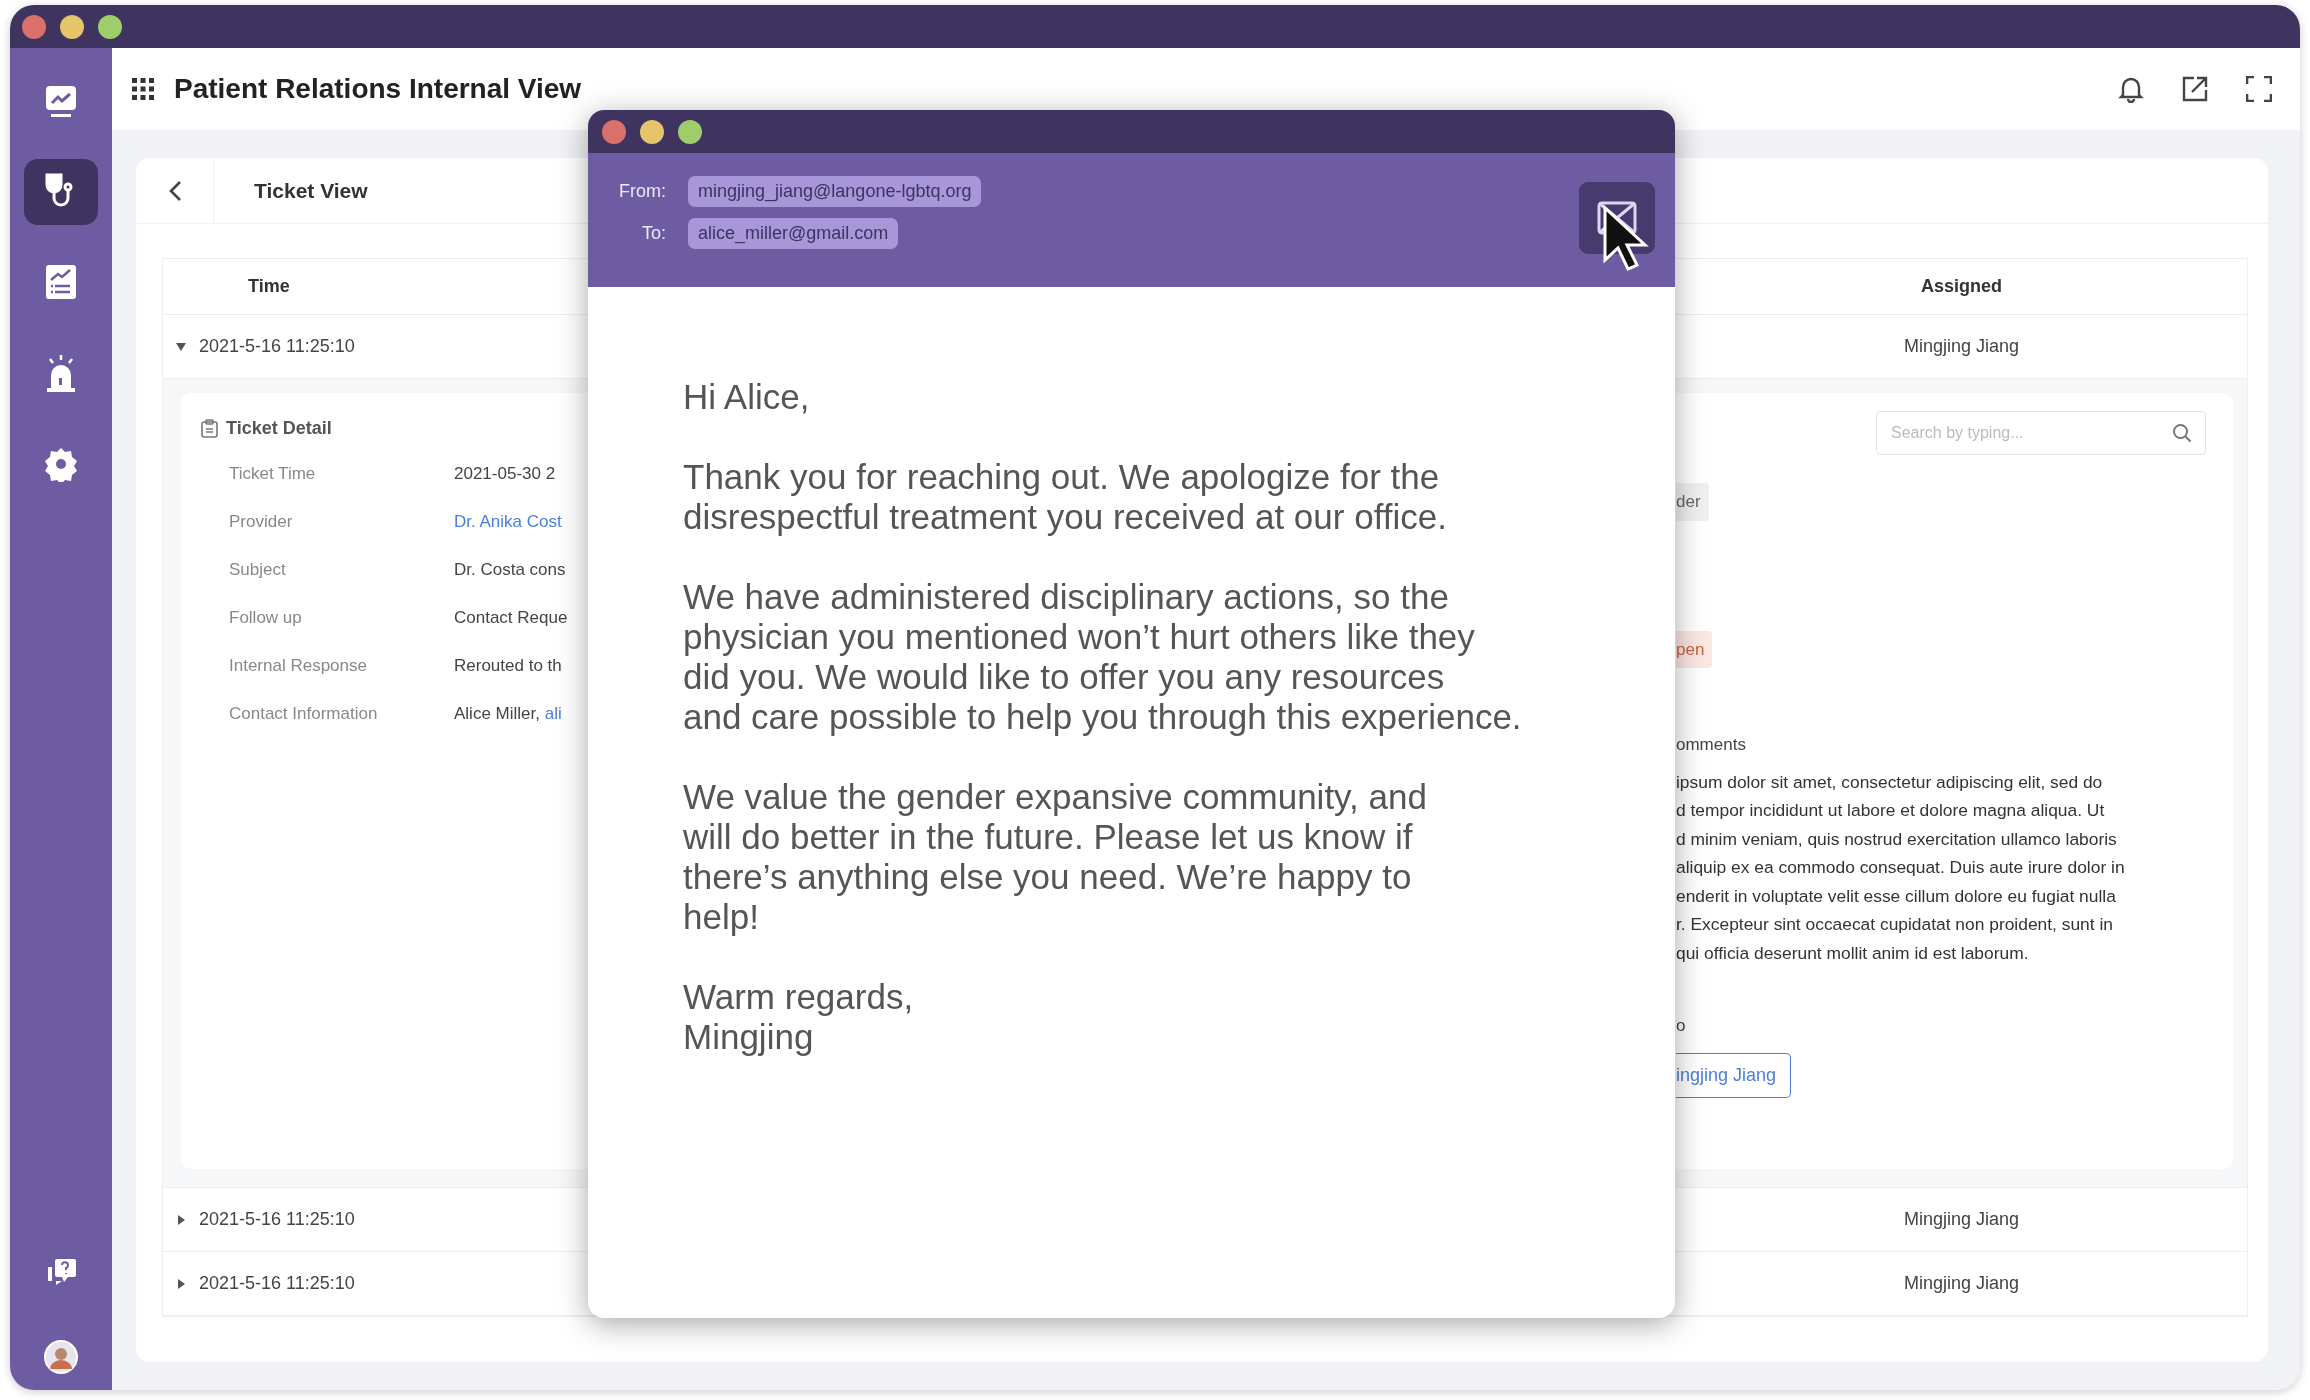  I want to click on page-title: Ticket View, so click(311, 190).